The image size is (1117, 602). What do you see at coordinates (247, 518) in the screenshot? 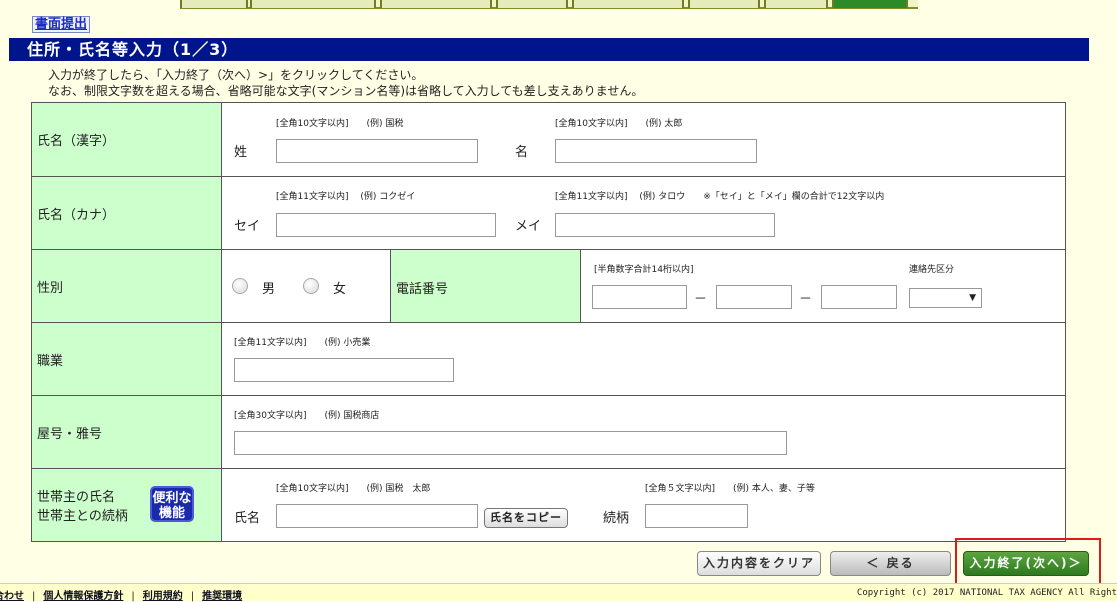
I see `householder-name-label: 氏名` at bounding box center [247, 518].